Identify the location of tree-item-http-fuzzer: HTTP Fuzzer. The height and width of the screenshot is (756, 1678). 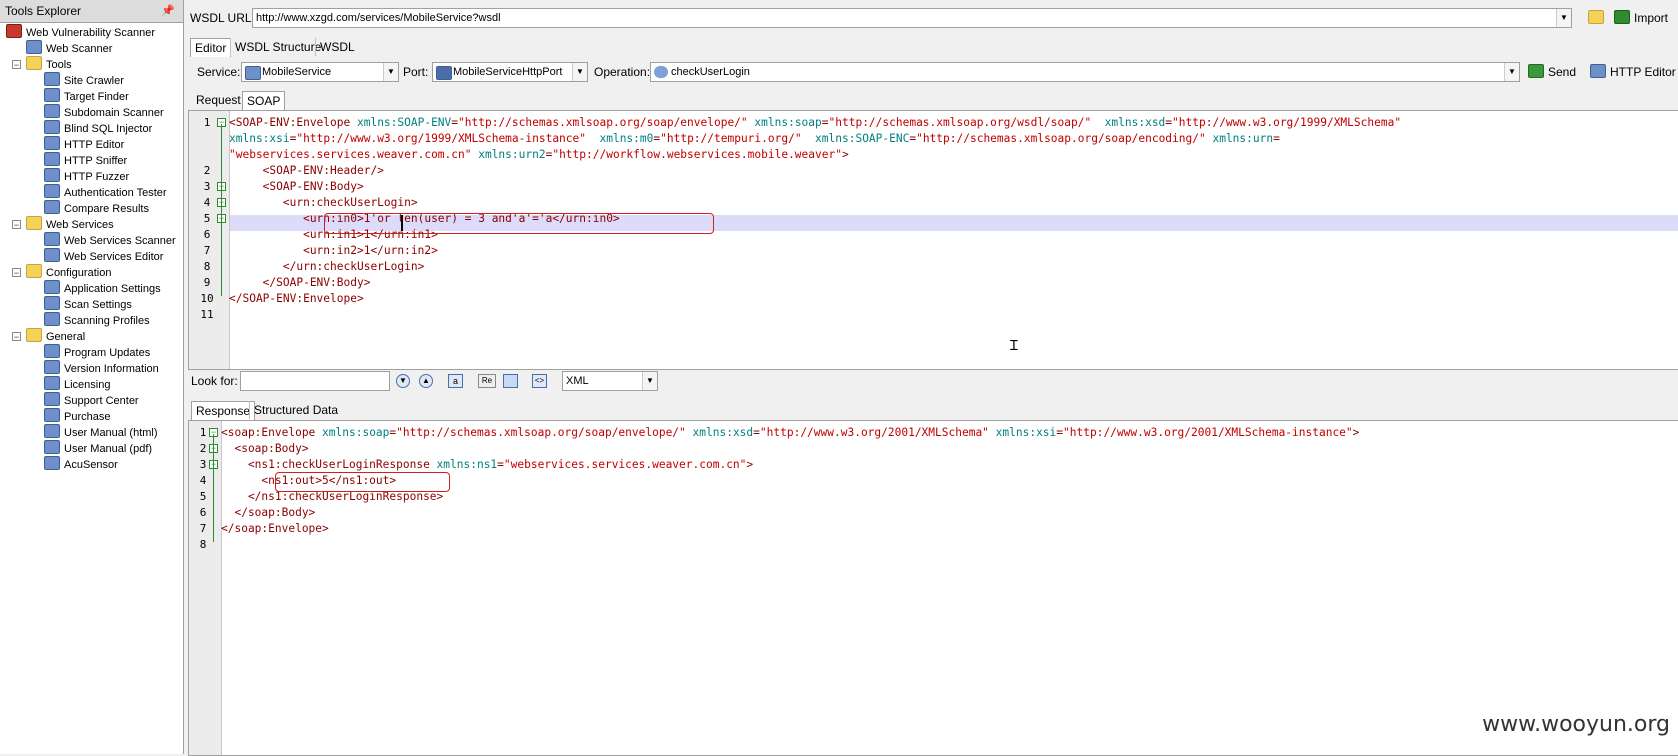
(86, 176).